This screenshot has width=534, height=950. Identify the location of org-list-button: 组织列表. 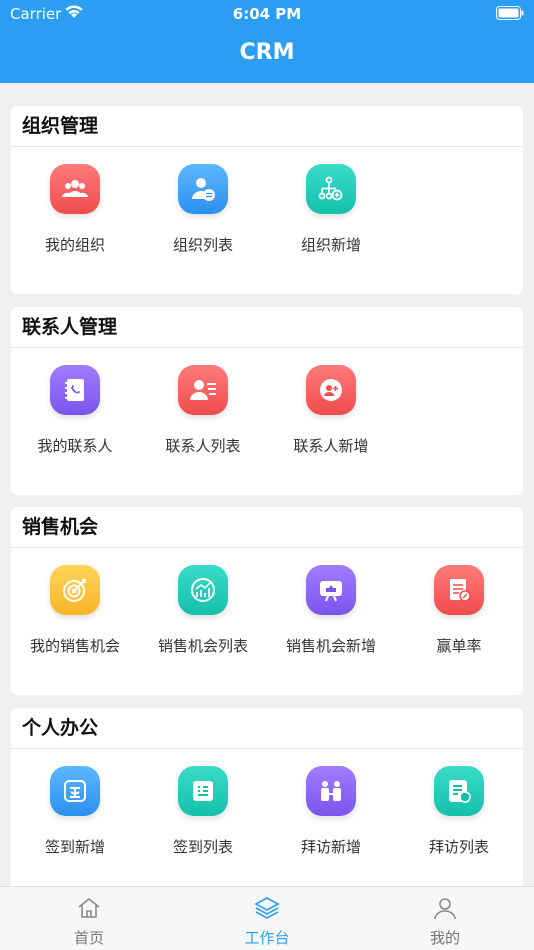
(203, 219).